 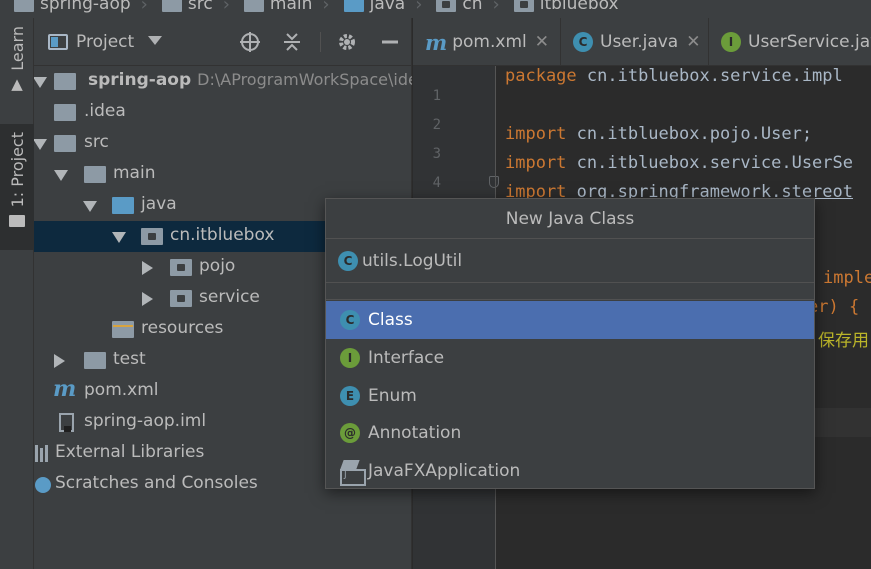 I want to click on class-name-row: C, so click(x=570, y=261).